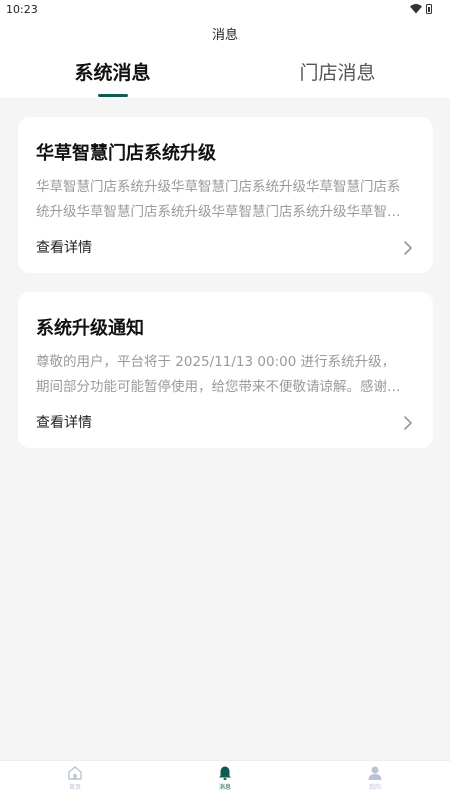  Describe the element at coordinates (75, 773) in the screenshot. I see `home-icon` at that location.